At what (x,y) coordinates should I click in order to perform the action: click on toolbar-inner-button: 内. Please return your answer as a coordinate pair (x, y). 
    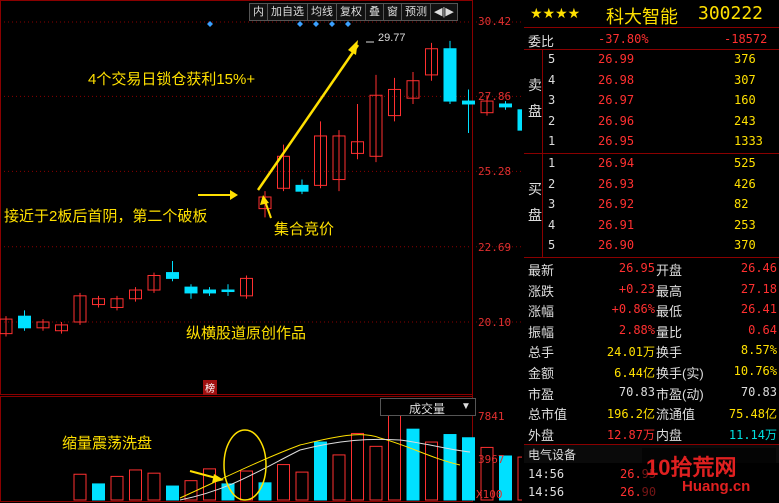
    Looking at the image, I should click on (258, 12).